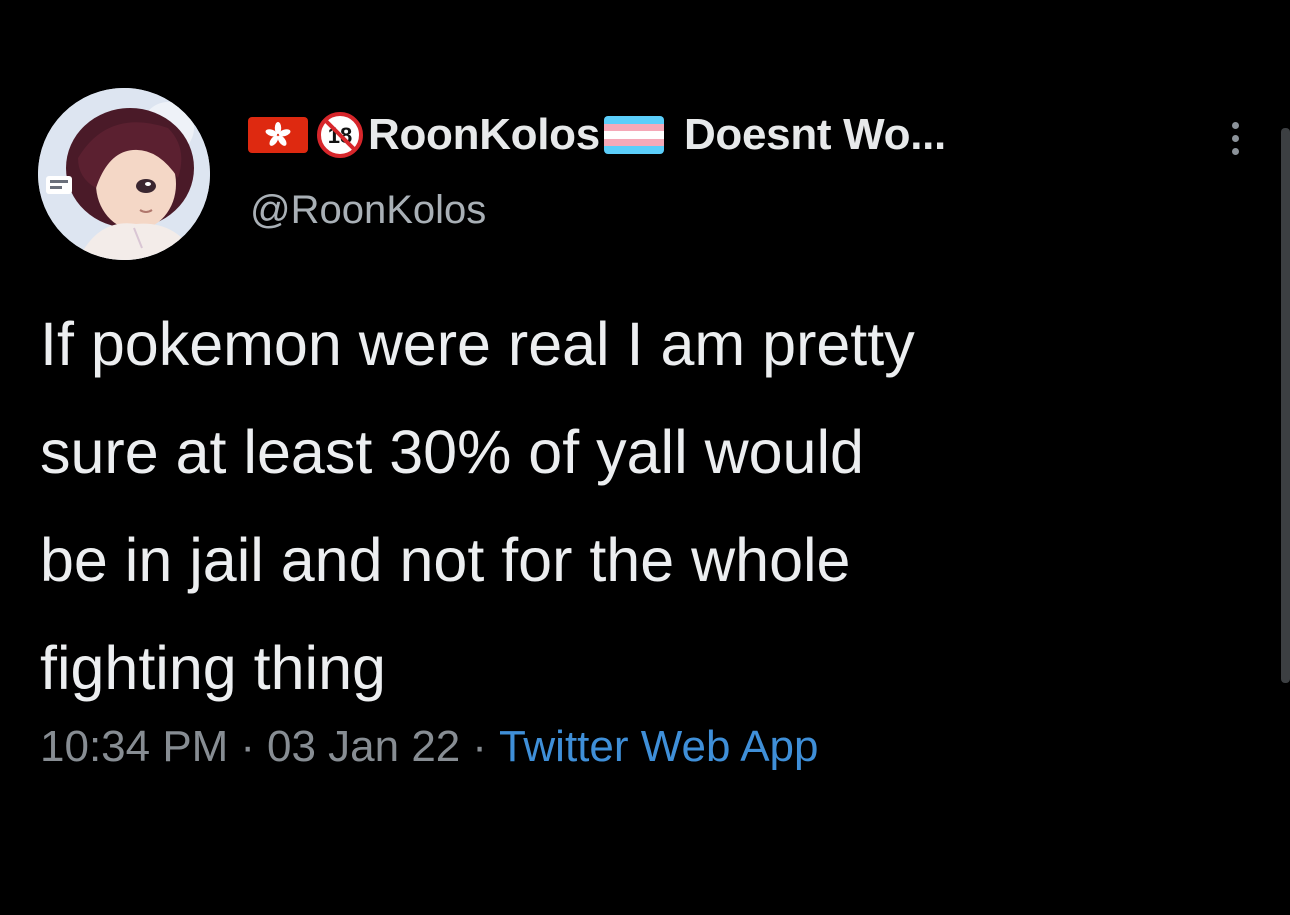 The image size is (1290, 915). I want to click on avatar, so click(124, 174).